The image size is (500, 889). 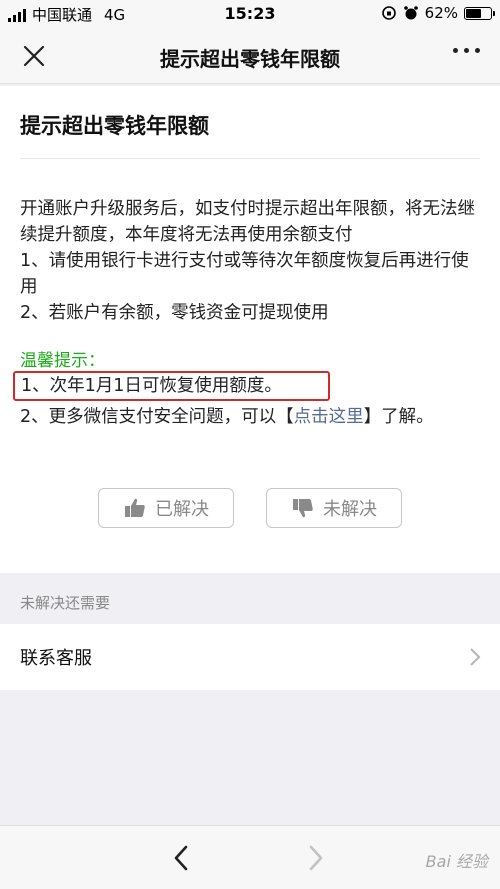 I want to click on nav-bar: 提示超出零钱年限额, so click(x=250, y=56).